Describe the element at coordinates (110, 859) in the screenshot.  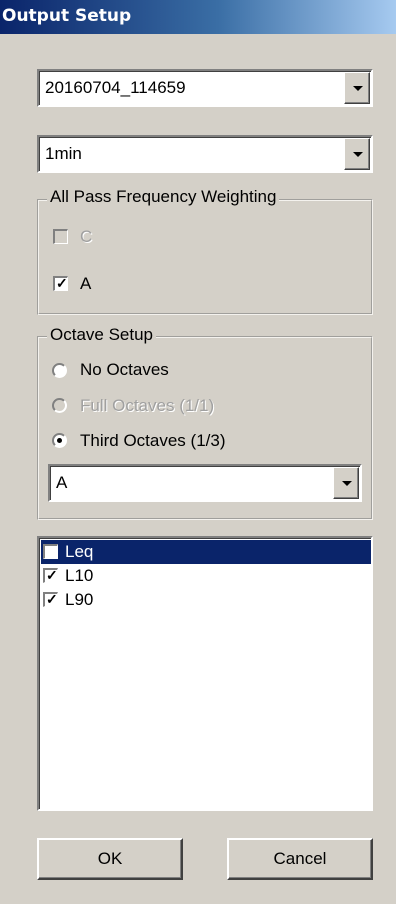
I see `ok-button: OK` at that location.